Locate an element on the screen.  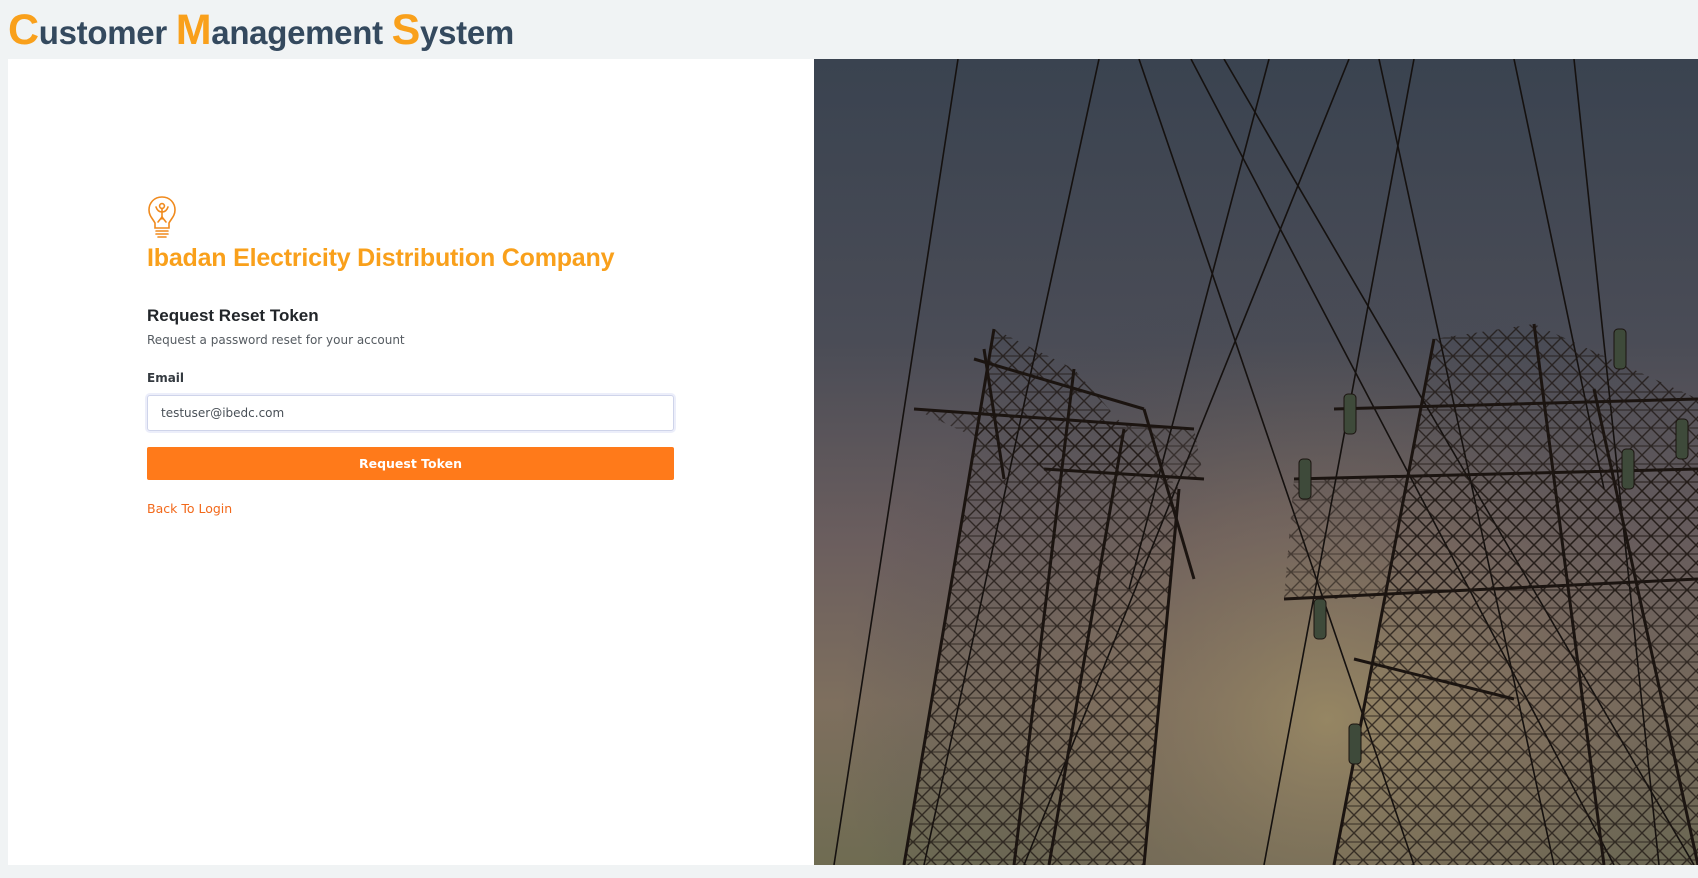
app-title: Customer Management System is located at coordinates (261, 30).